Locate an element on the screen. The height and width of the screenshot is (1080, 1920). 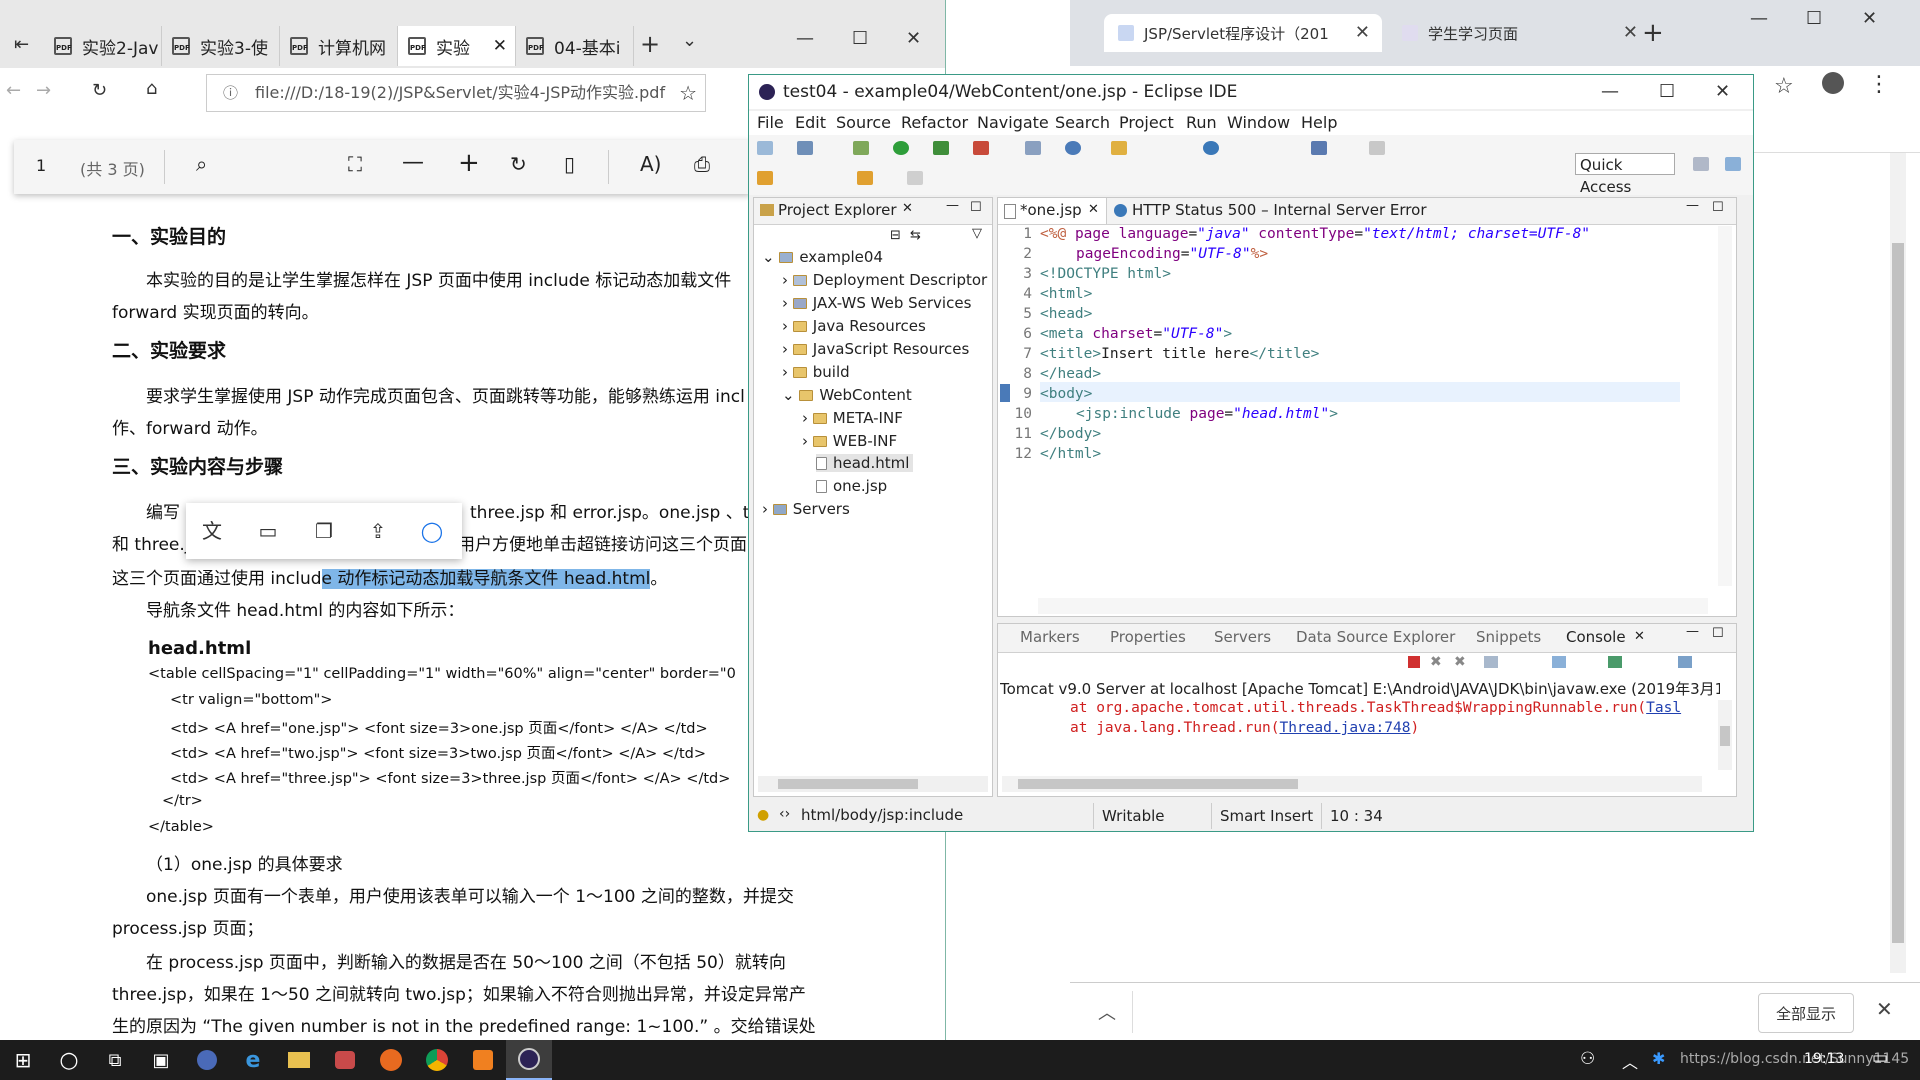
editor-horizontal-scrollbar is located at coordinates (1373, 606).